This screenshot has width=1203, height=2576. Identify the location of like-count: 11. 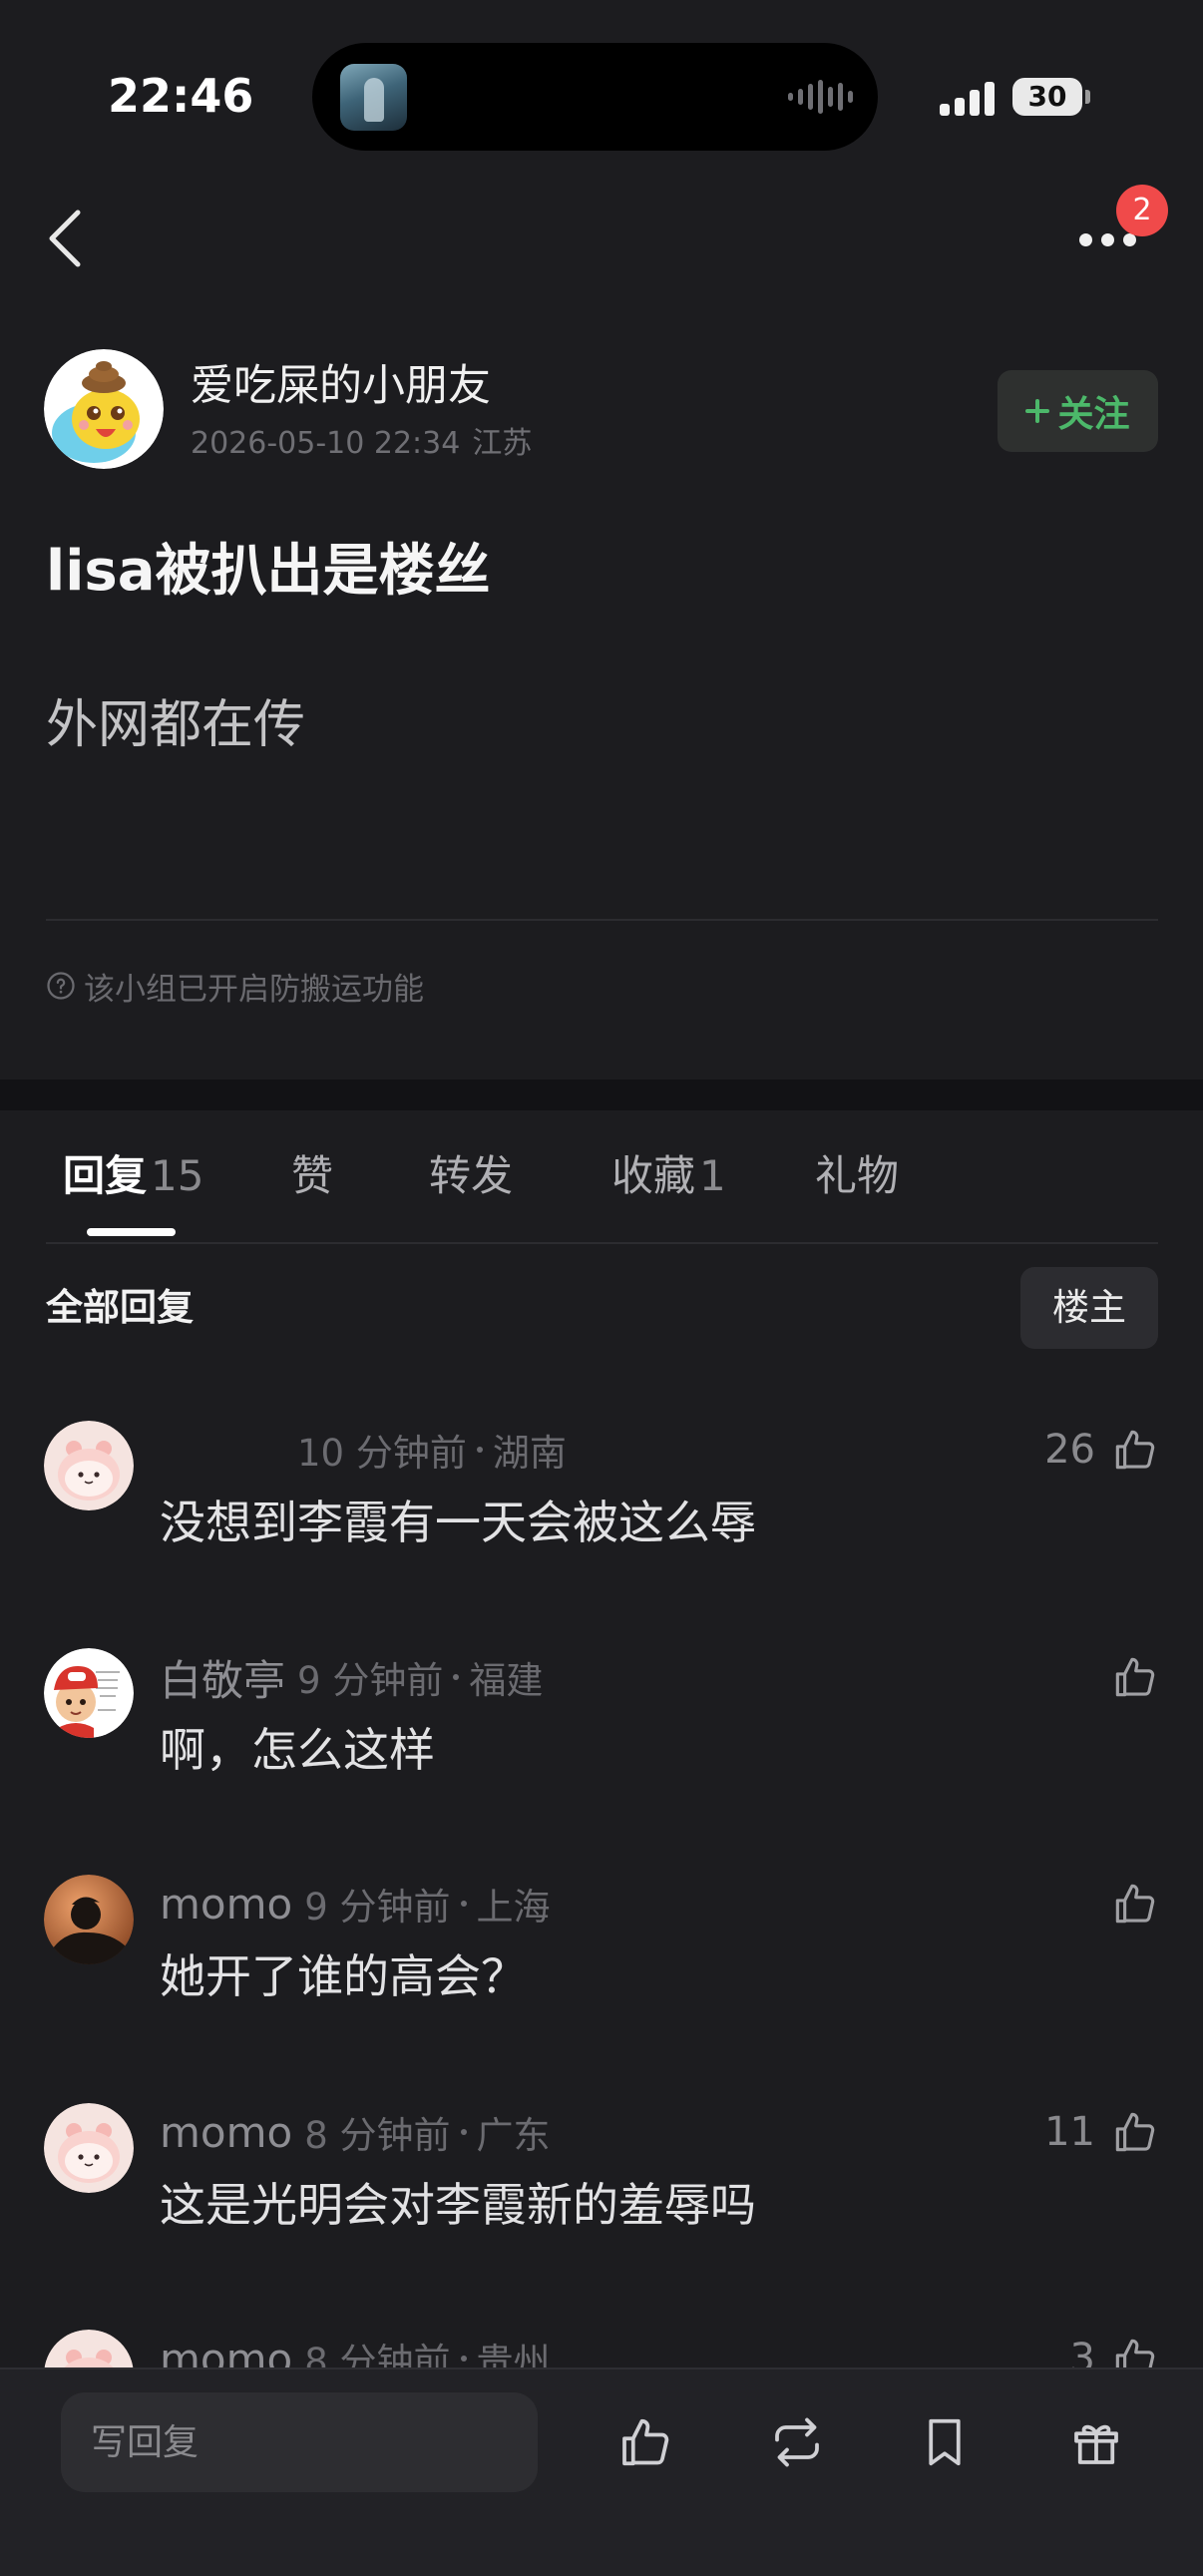
(1069, 2132).